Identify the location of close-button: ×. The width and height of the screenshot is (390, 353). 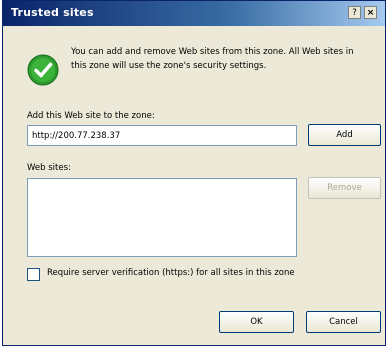
(370, 12).